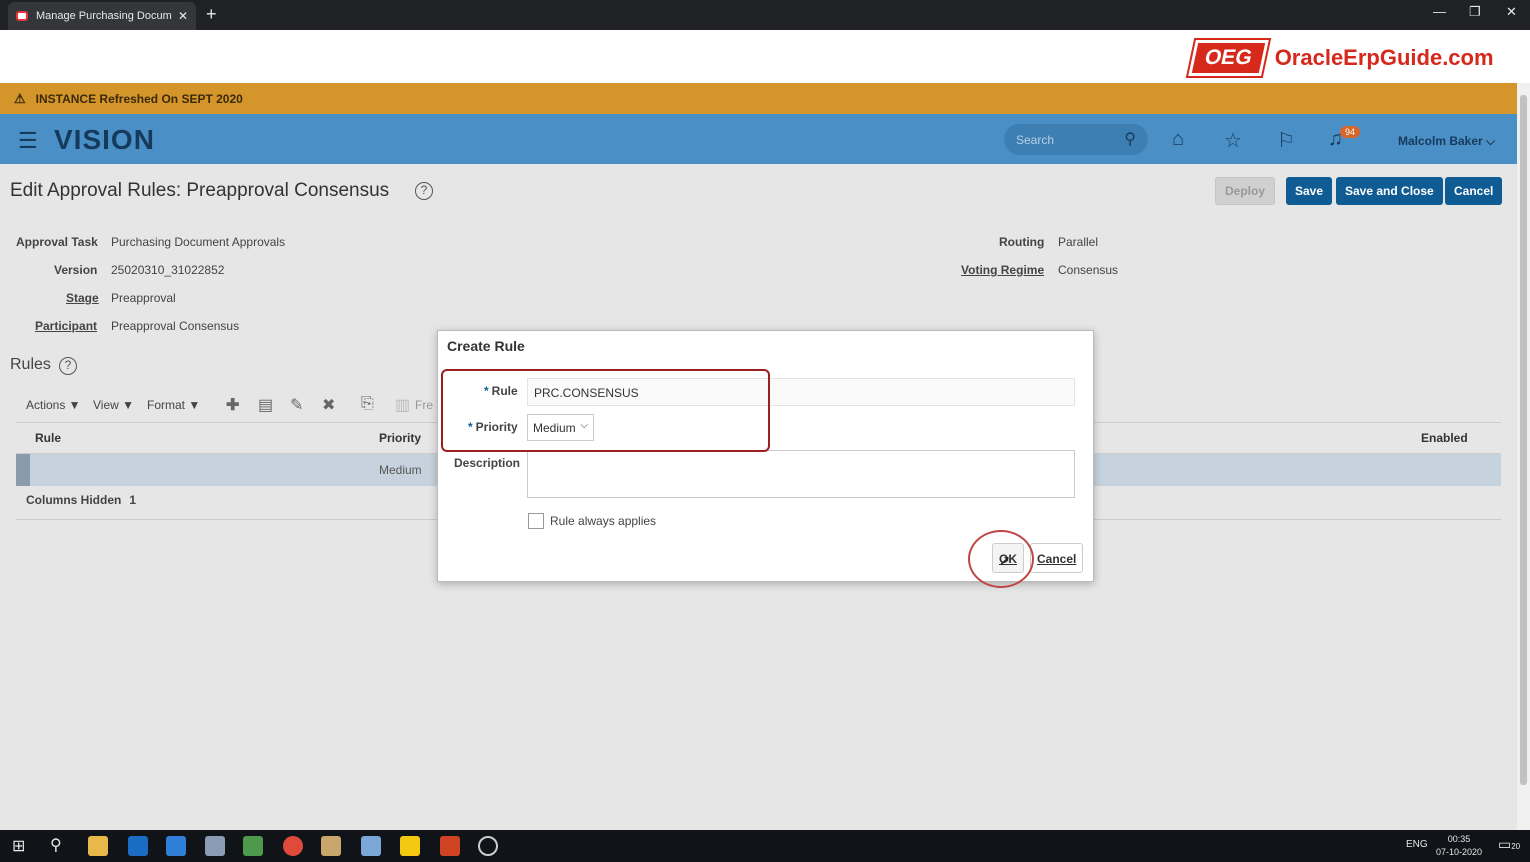  What do you see at coordinates (328, 405) in the screenshot?
I see `delete-icon: ✖` at bounding box center [328, 405].